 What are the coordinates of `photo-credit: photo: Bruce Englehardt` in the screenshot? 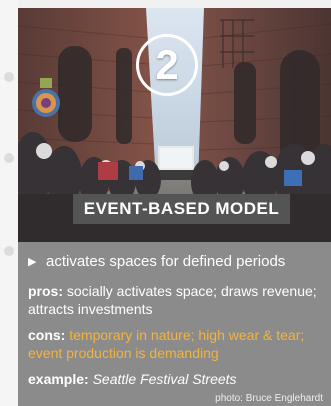 It's located at (269, 398).